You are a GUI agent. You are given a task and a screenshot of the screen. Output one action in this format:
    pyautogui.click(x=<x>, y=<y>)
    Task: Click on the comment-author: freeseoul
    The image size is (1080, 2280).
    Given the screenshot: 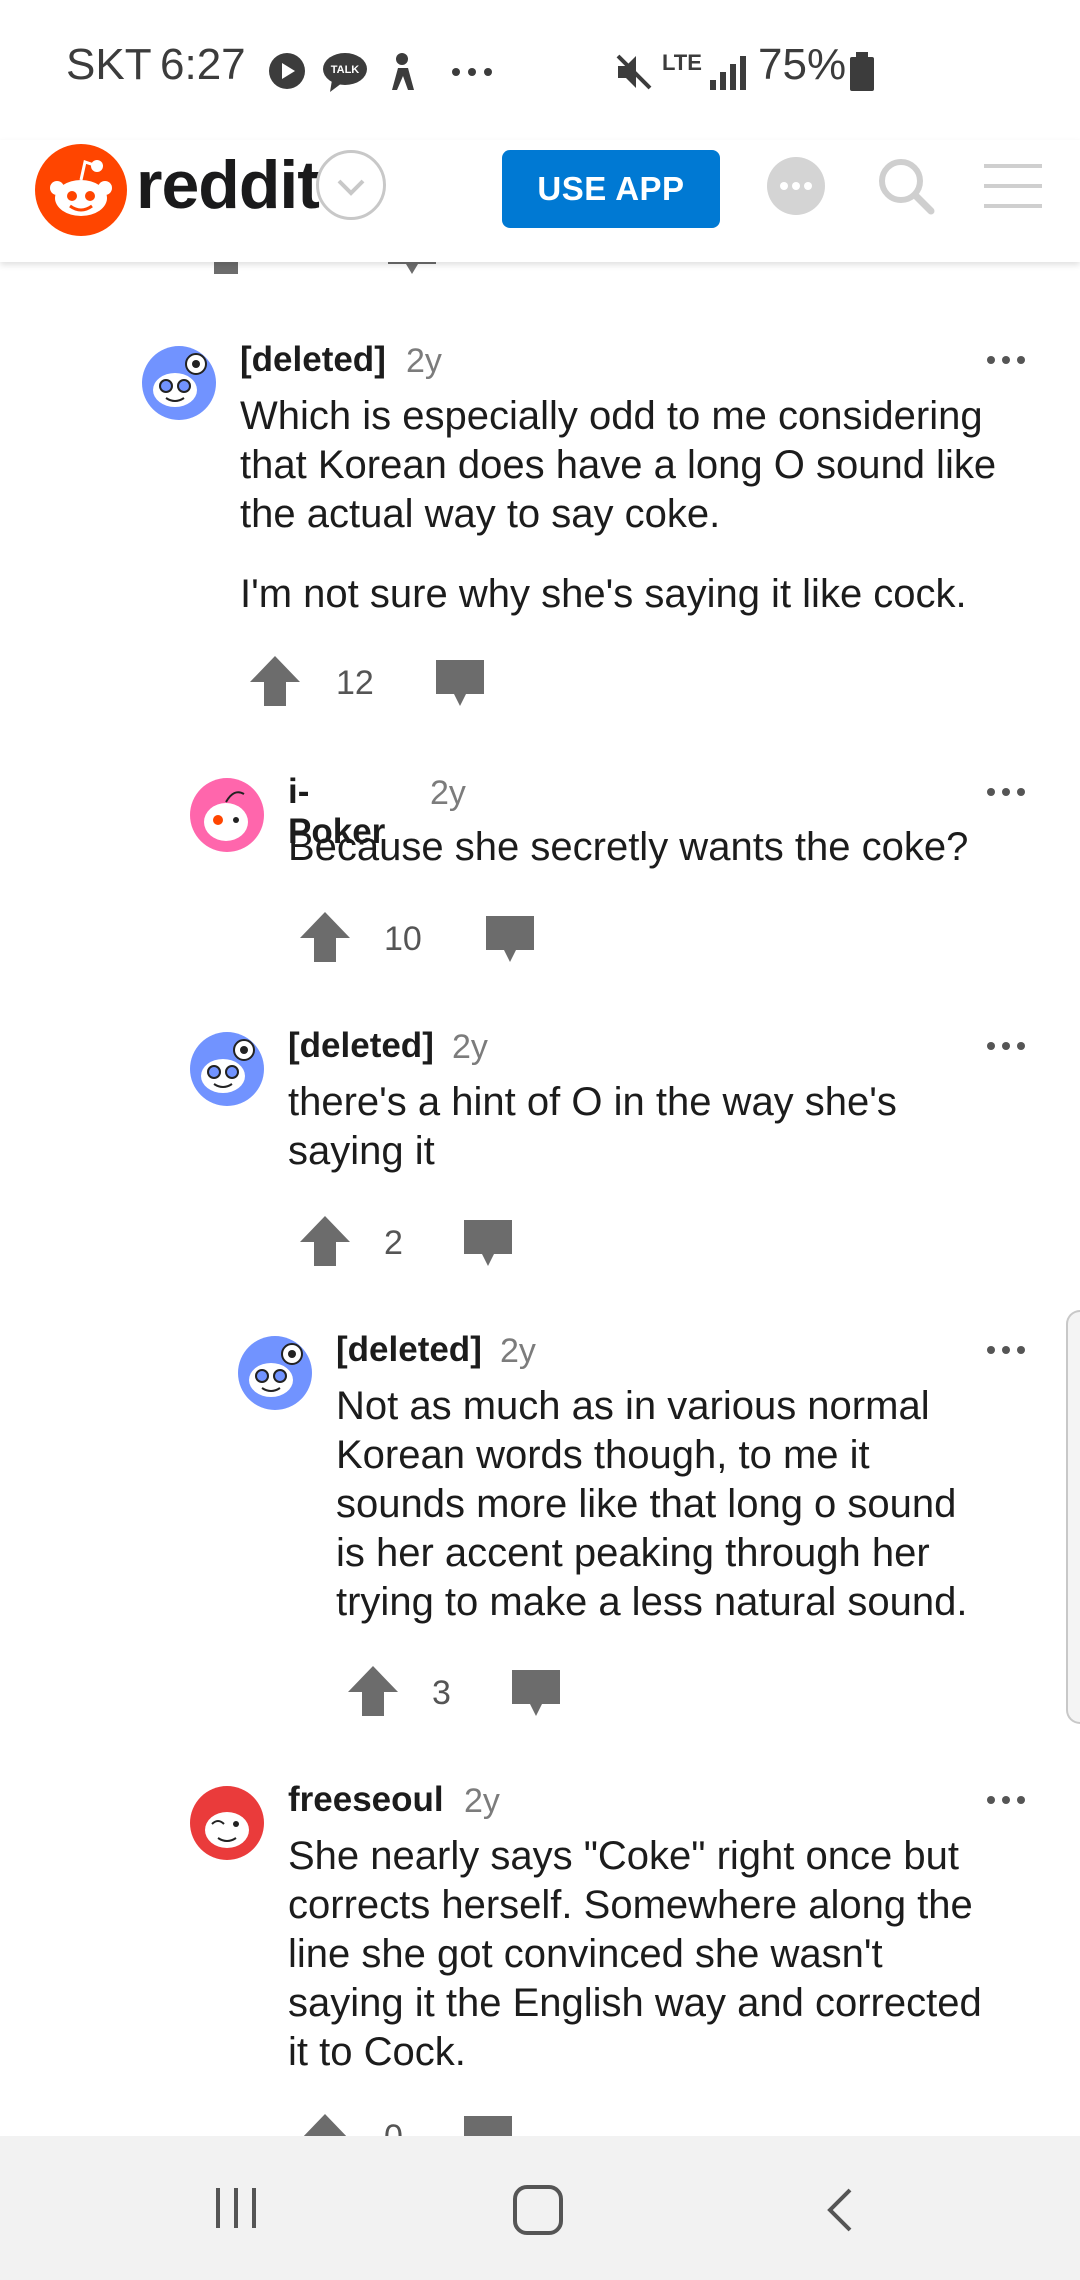 What is the action you would take?
    pyautogui.click(x=366, y=1800)
    